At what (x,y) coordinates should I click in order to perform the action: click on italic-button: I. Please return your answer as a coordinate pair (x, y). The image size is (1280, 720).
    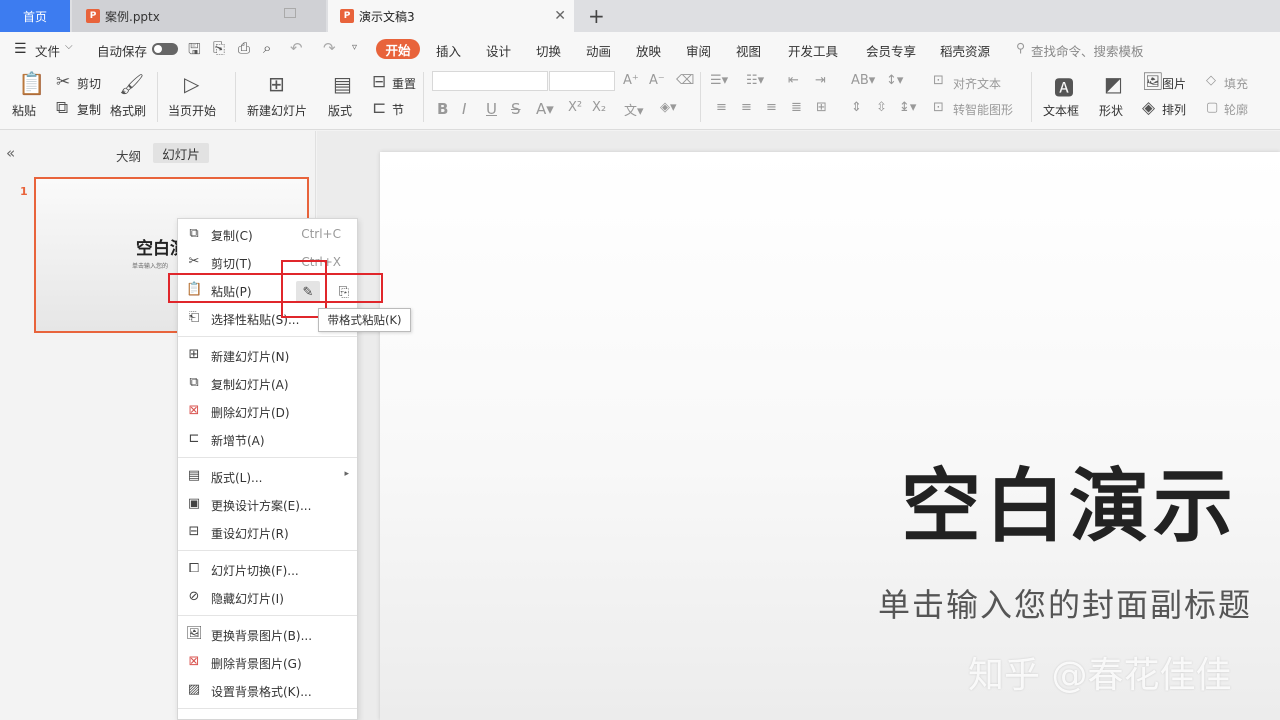
    Looking at the image, I should click on (464, 109).